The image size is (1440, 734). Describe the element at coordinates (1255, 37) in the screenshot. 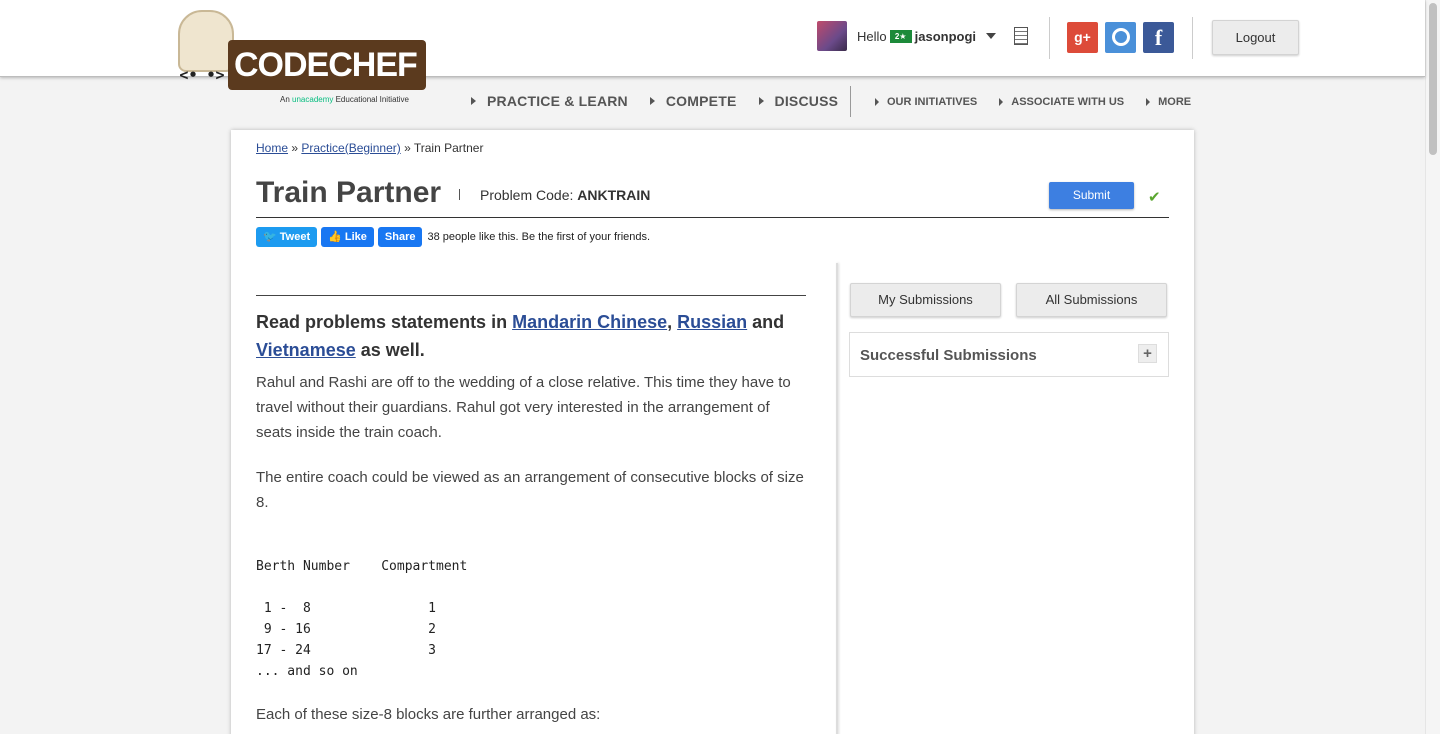

I see `logout-button: Logout` at that location.